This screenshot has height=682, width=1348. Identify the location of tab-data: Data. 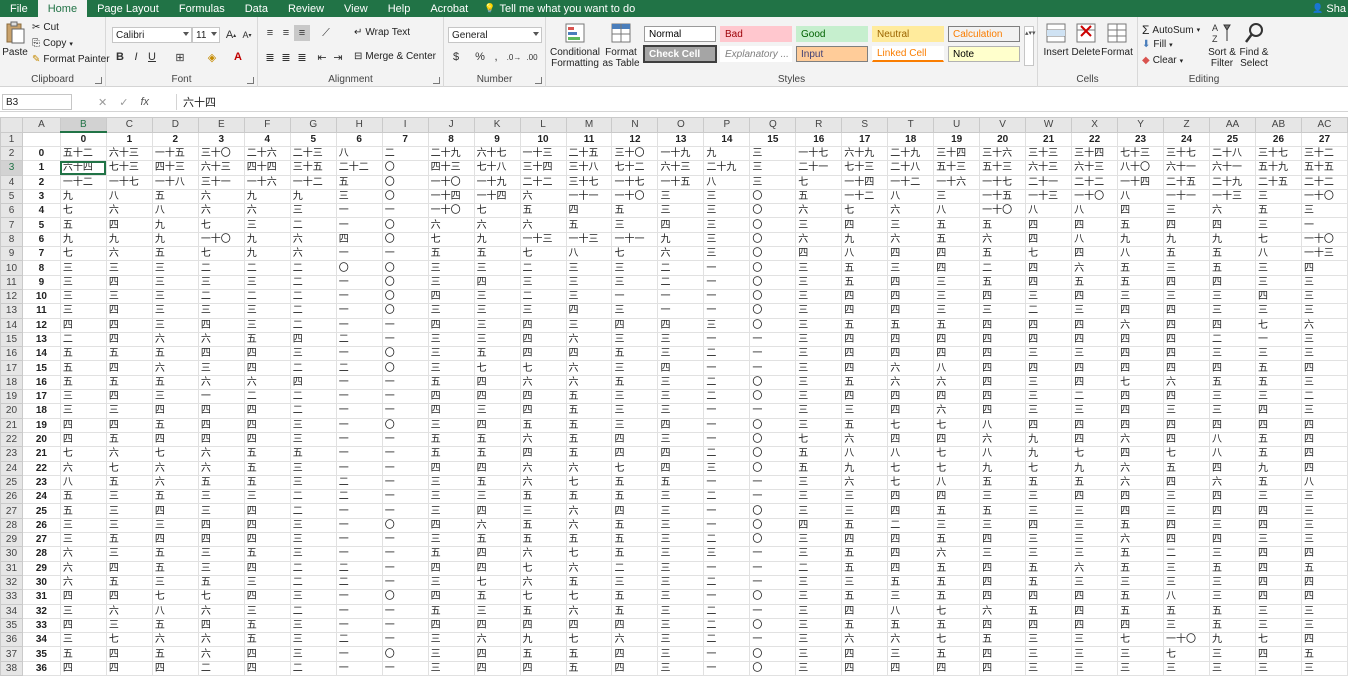
(256, 8).